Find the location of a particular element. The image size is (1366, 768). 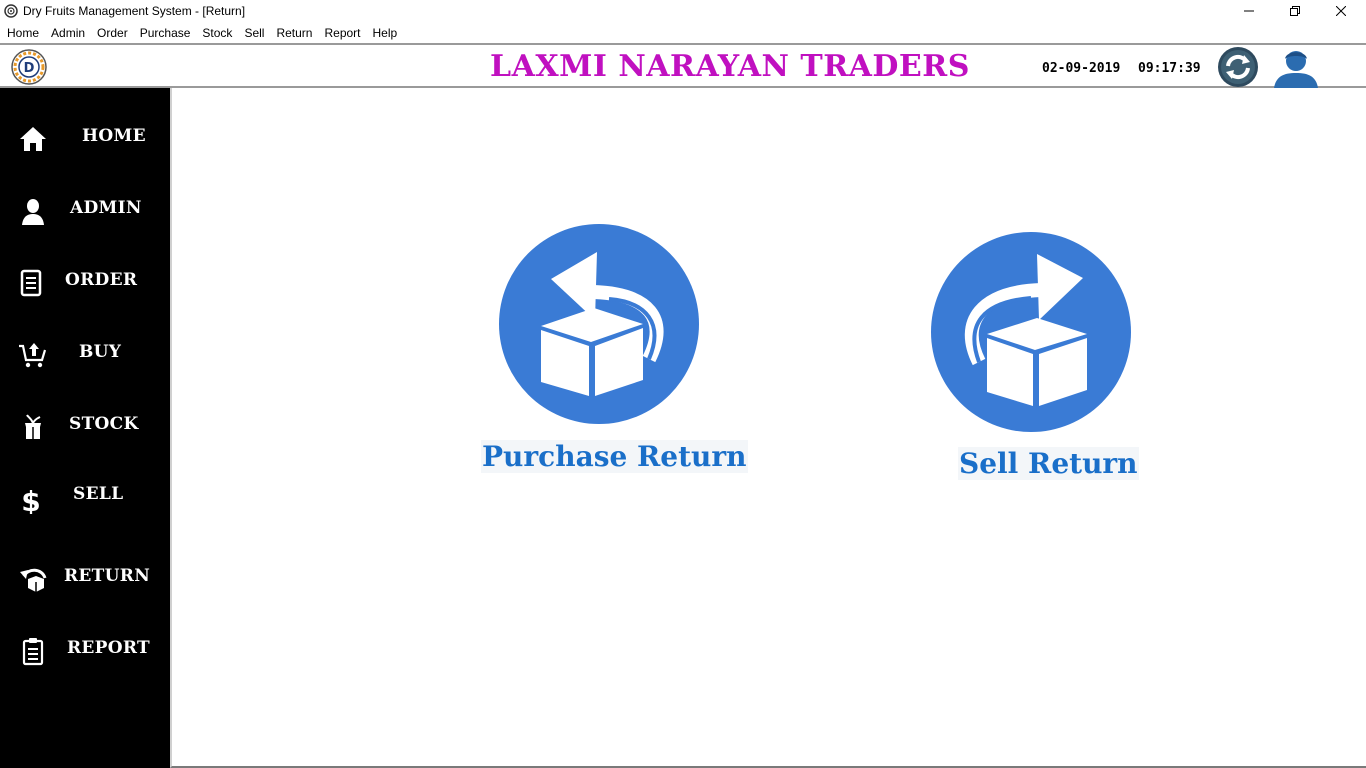

return-icon is located at coordinates (33, 580).